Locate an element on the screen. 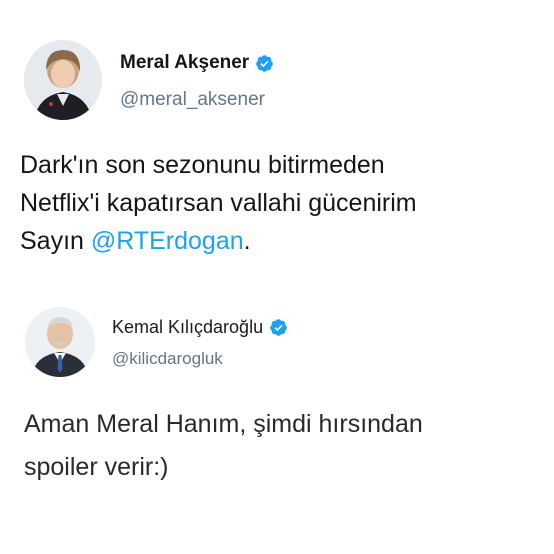  author-name-row: Meral Akşener is located at coordinates (197, 63).